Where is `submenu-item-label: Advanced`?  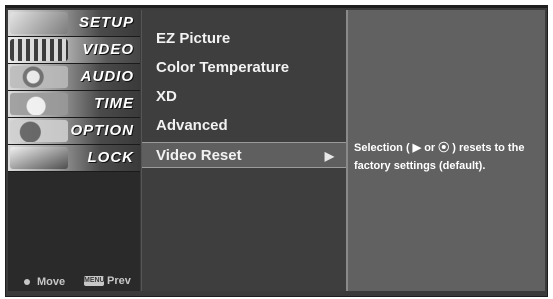
submenu-item-label: Advanced is located at coordinates (192, 125).